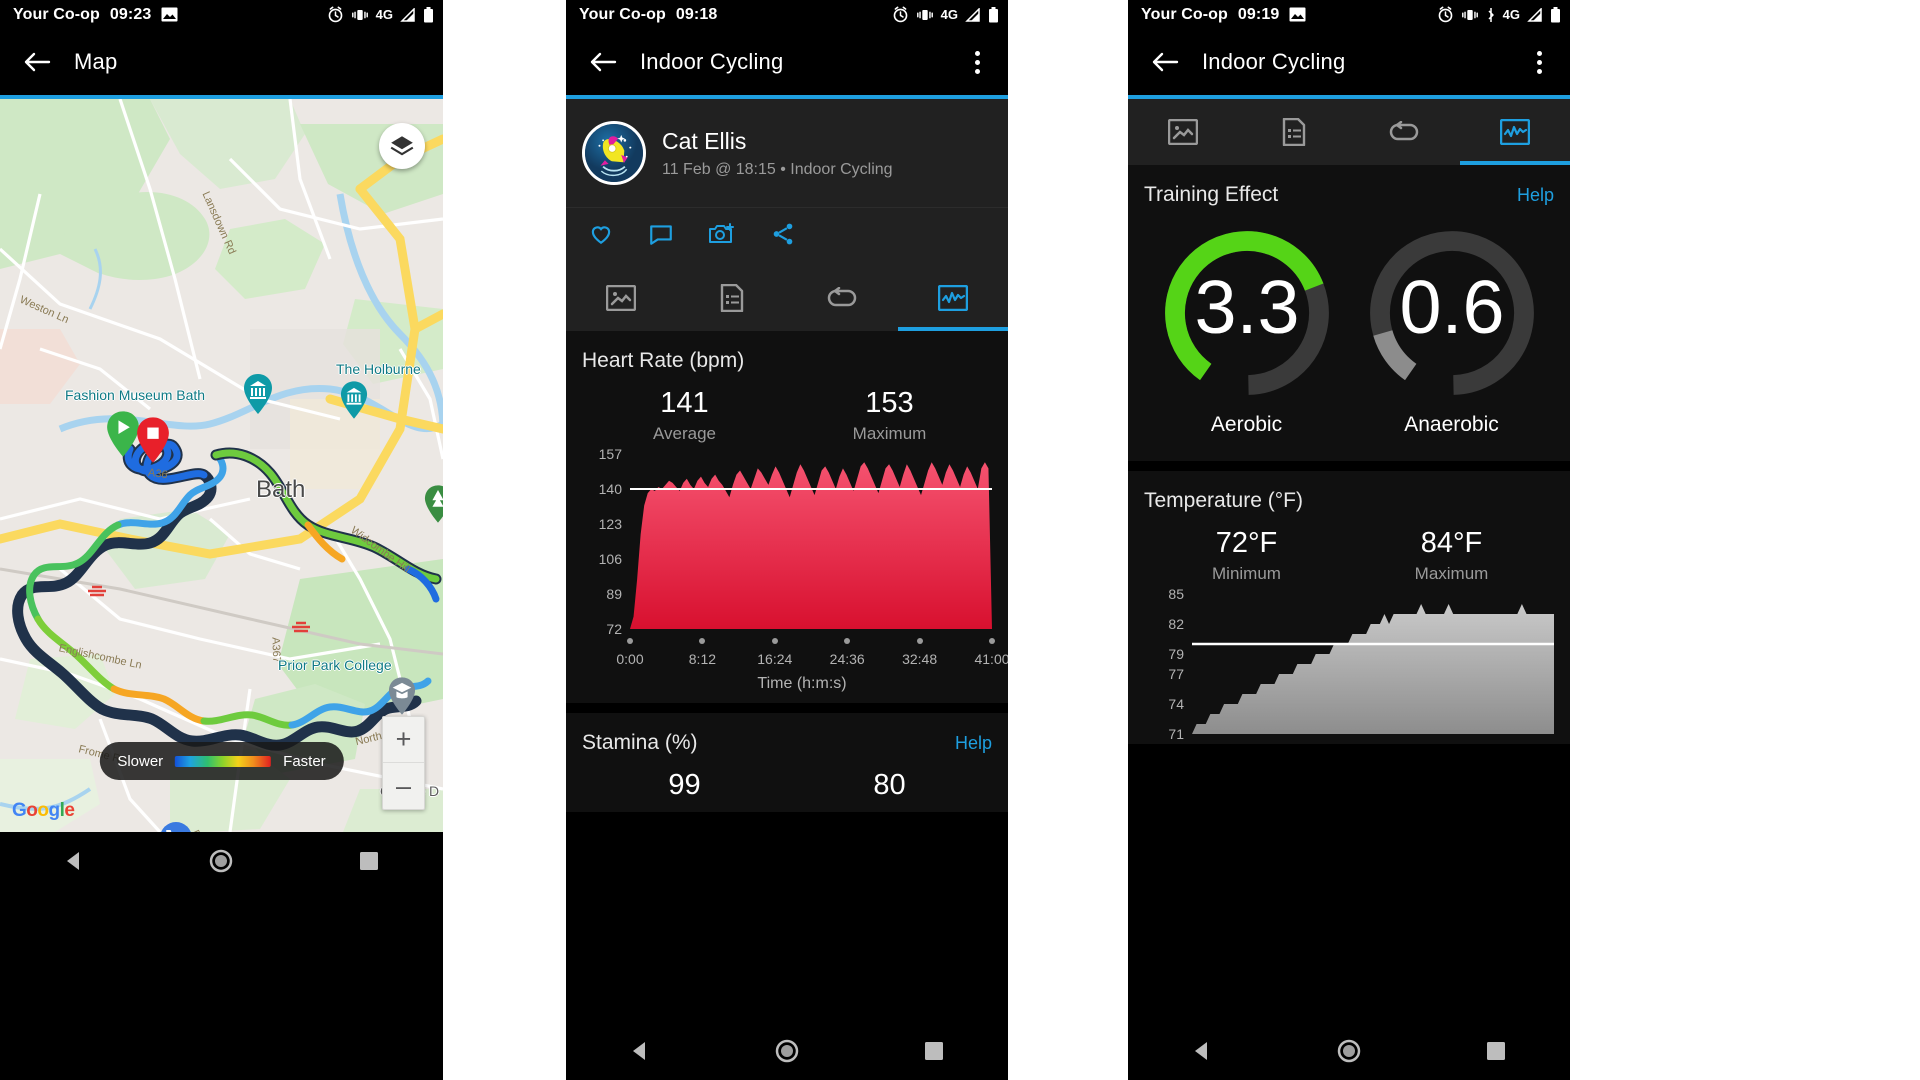  What do you see at coordinates (1223, 500) in the screenshot?
I see `temperature-title: Temperature (°F)` at bounding box center [1223, 500].